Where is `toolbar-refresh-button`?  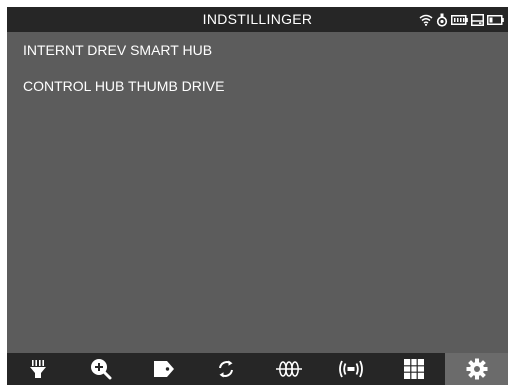
toolbar-refresh-button is located at coordinates (226, 369).